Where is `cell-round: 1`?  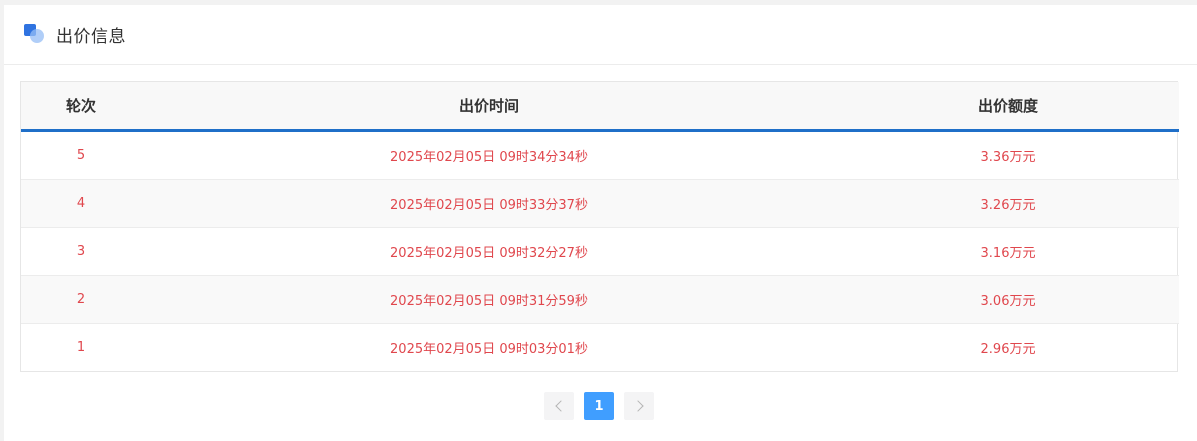 cell-round: 1 is located at coordinates (81, 347).